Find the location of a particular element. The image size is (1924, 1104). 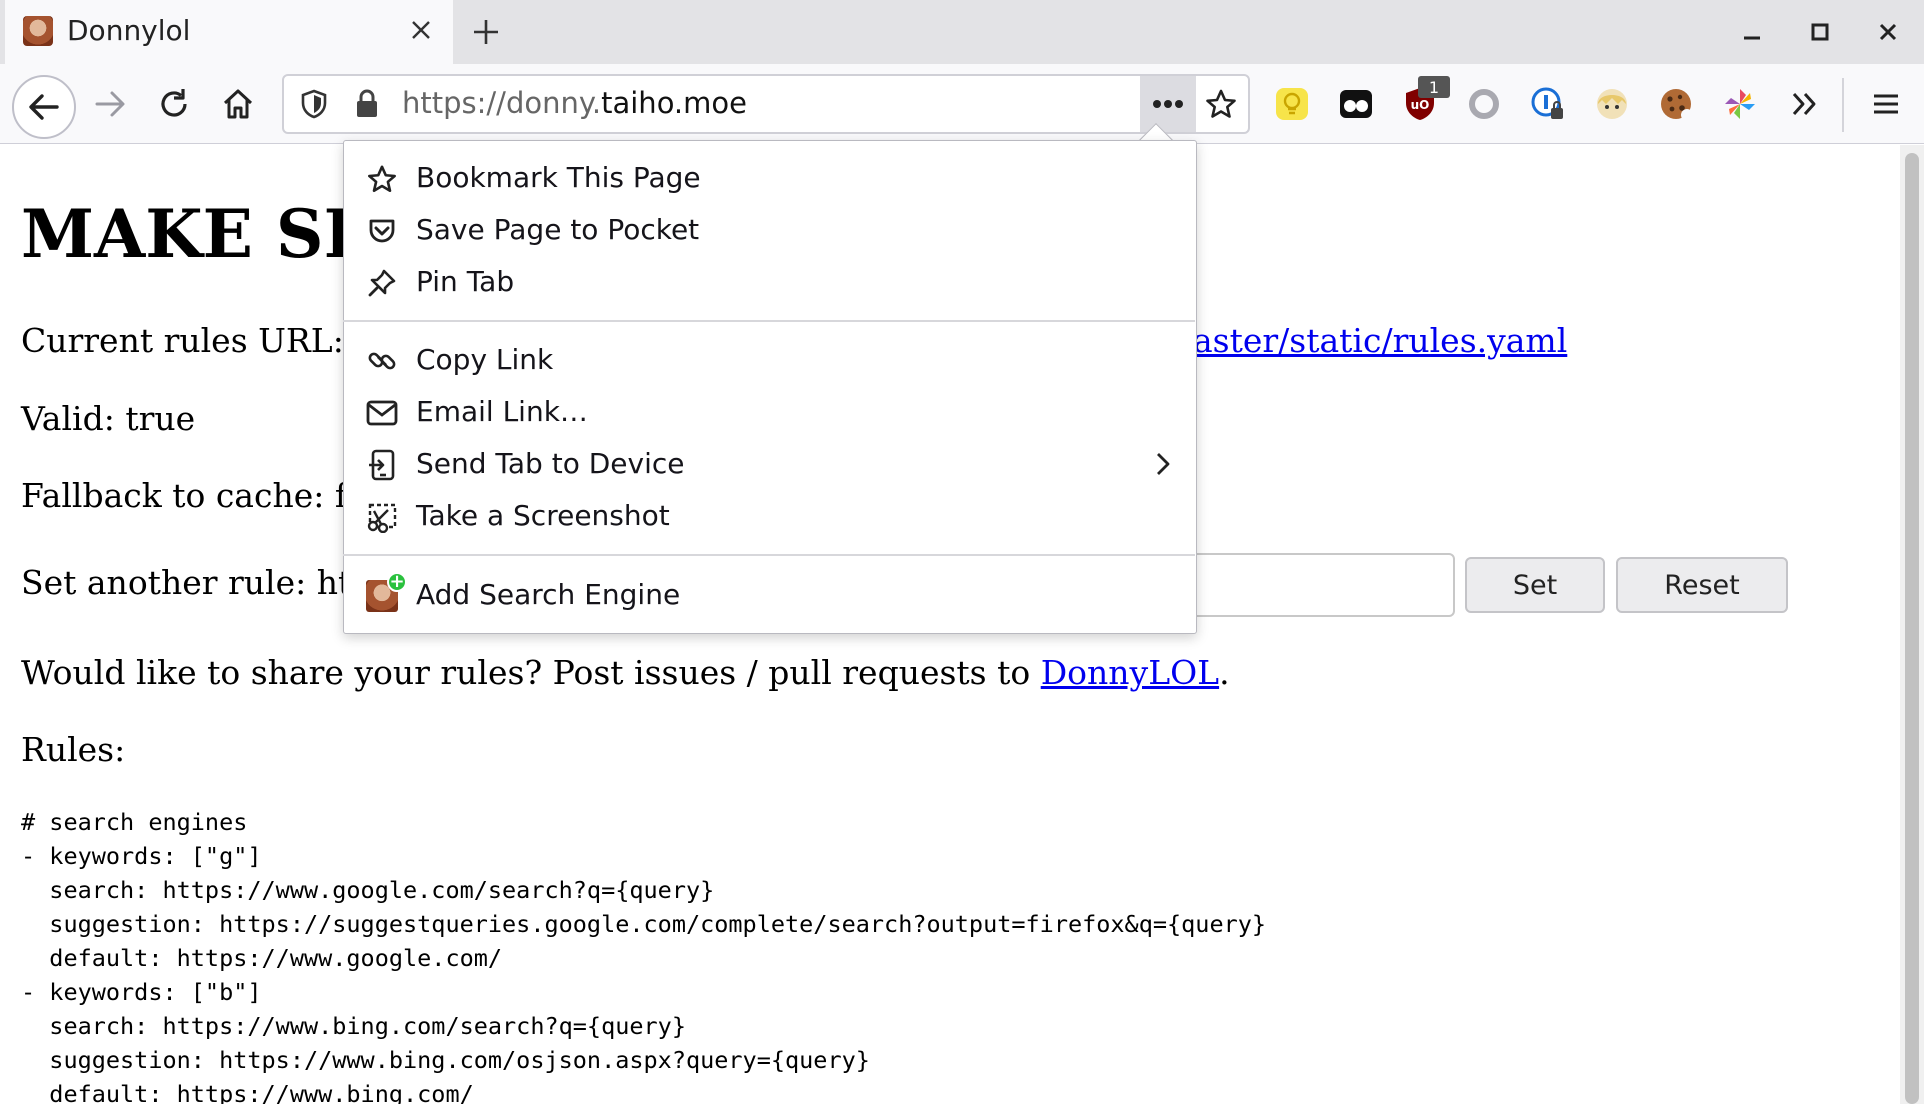

menu-item-label: Copy Link is located at coordinates (485, 359).